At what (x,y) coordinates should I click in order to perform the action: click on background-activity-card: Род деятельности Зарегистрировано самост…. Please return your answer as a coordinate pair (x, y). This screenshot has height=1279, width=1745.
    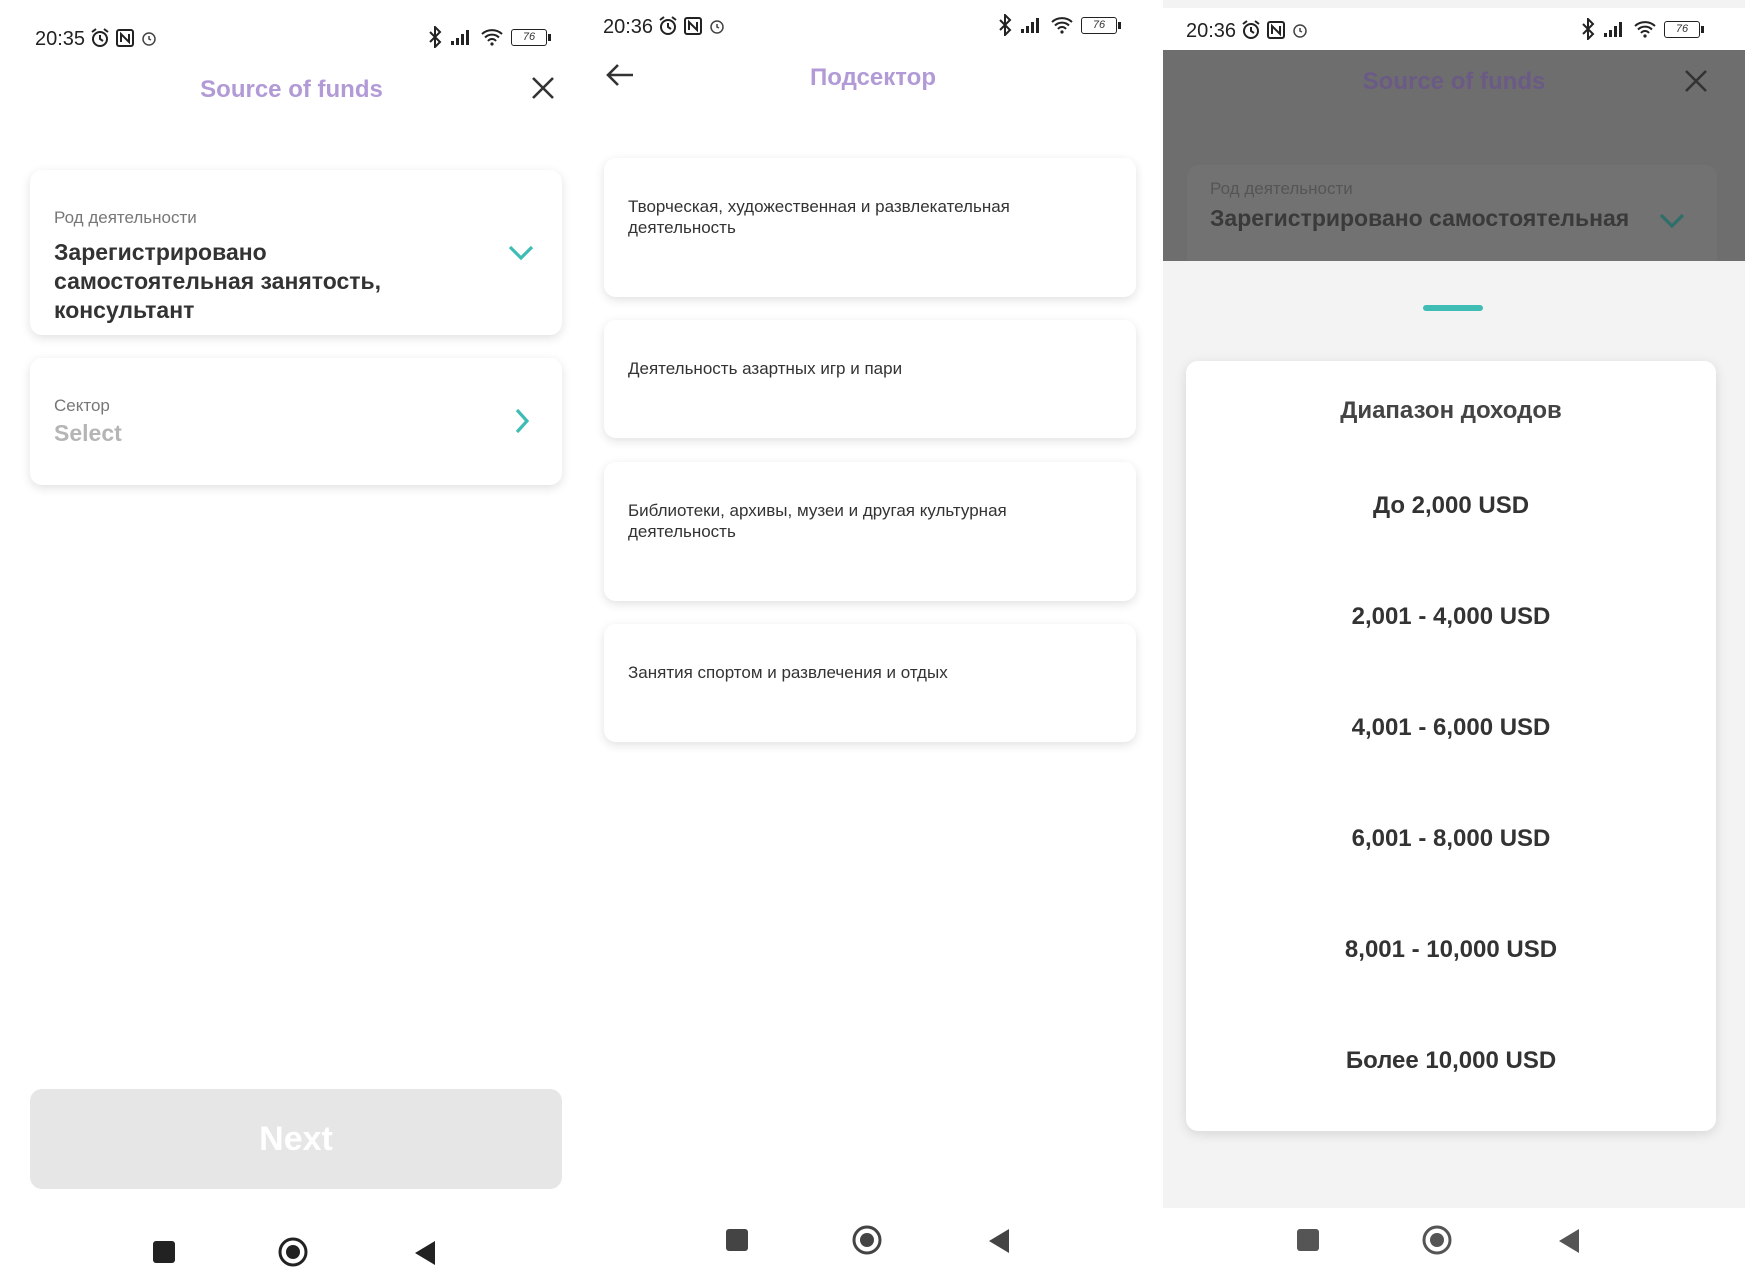
    Looking at the image, I should click on (1452, 213).